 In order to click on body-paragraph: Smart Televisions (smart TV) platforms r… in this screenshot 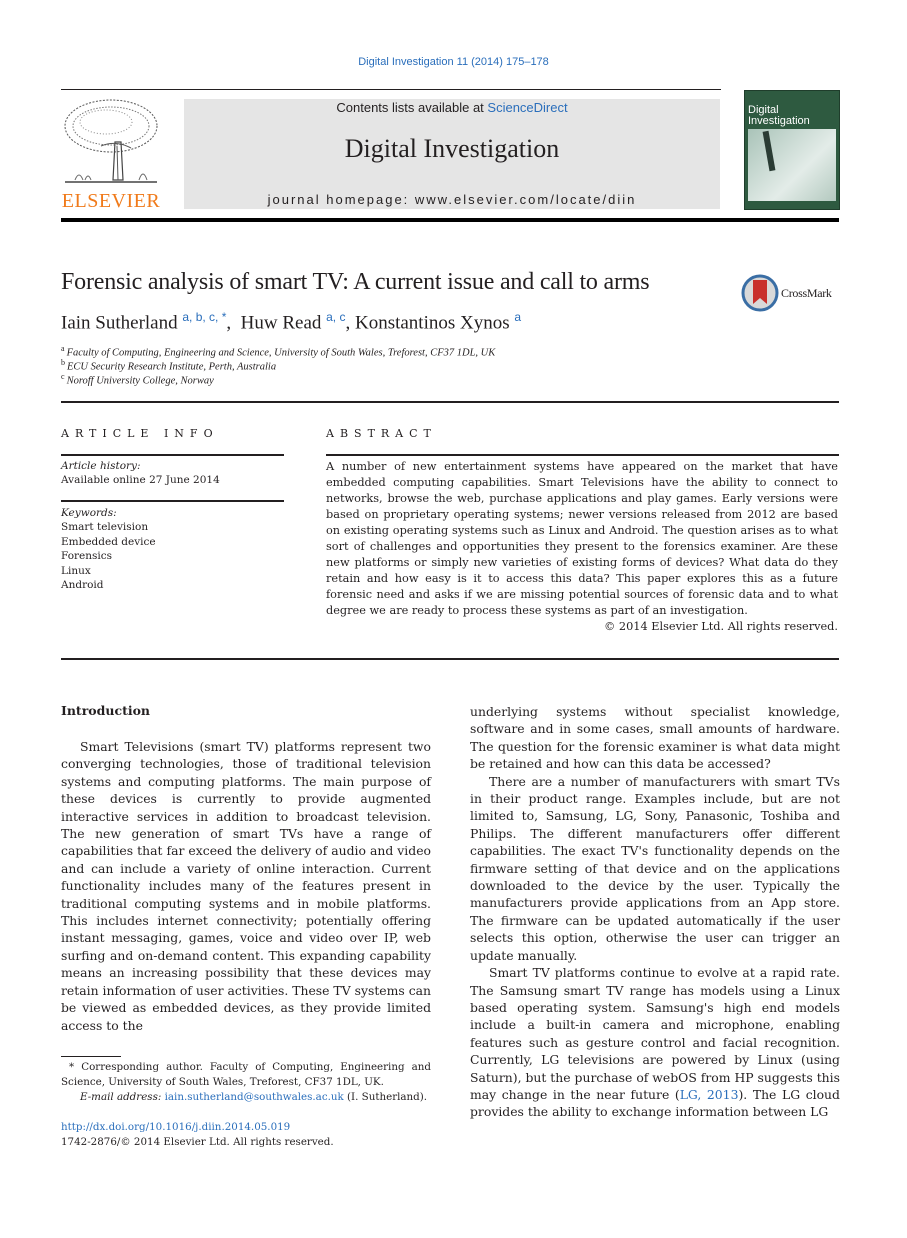, I will do `click(246, 886)`.